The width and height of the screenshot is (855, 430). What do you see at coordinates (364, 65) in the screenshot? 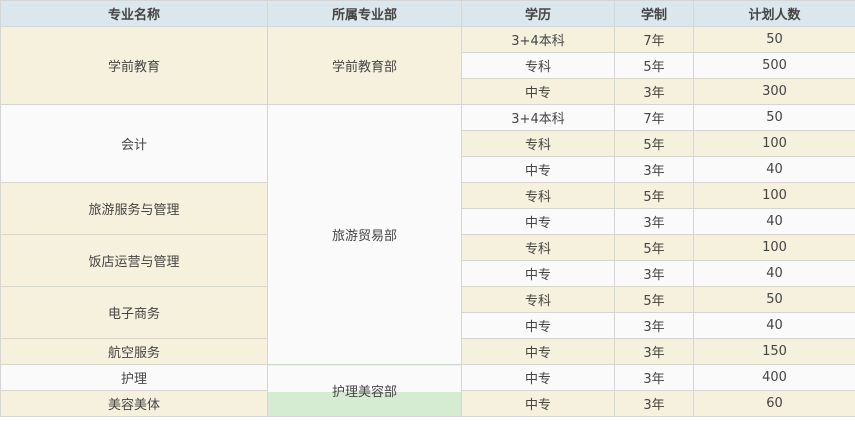
I see `department-cell: 学前教育部` at bounding box center [364, 65].